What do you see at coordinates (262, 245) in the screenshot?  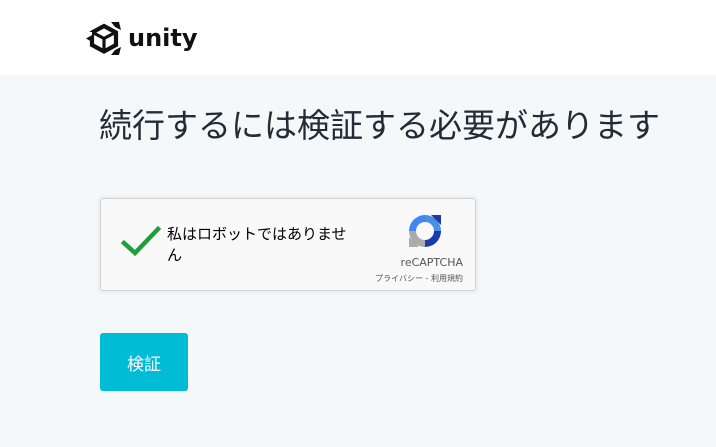 I see `recaptcha-label: 私はロボットではありません` at bounding box center [262, 245].